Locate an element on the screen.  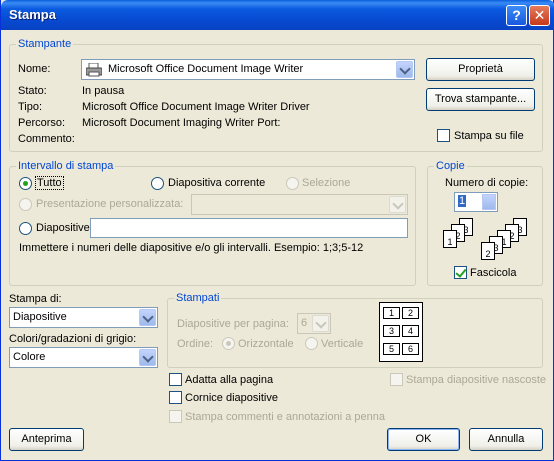
printer-name-label: Nome: is located at coordinates (34, 69).